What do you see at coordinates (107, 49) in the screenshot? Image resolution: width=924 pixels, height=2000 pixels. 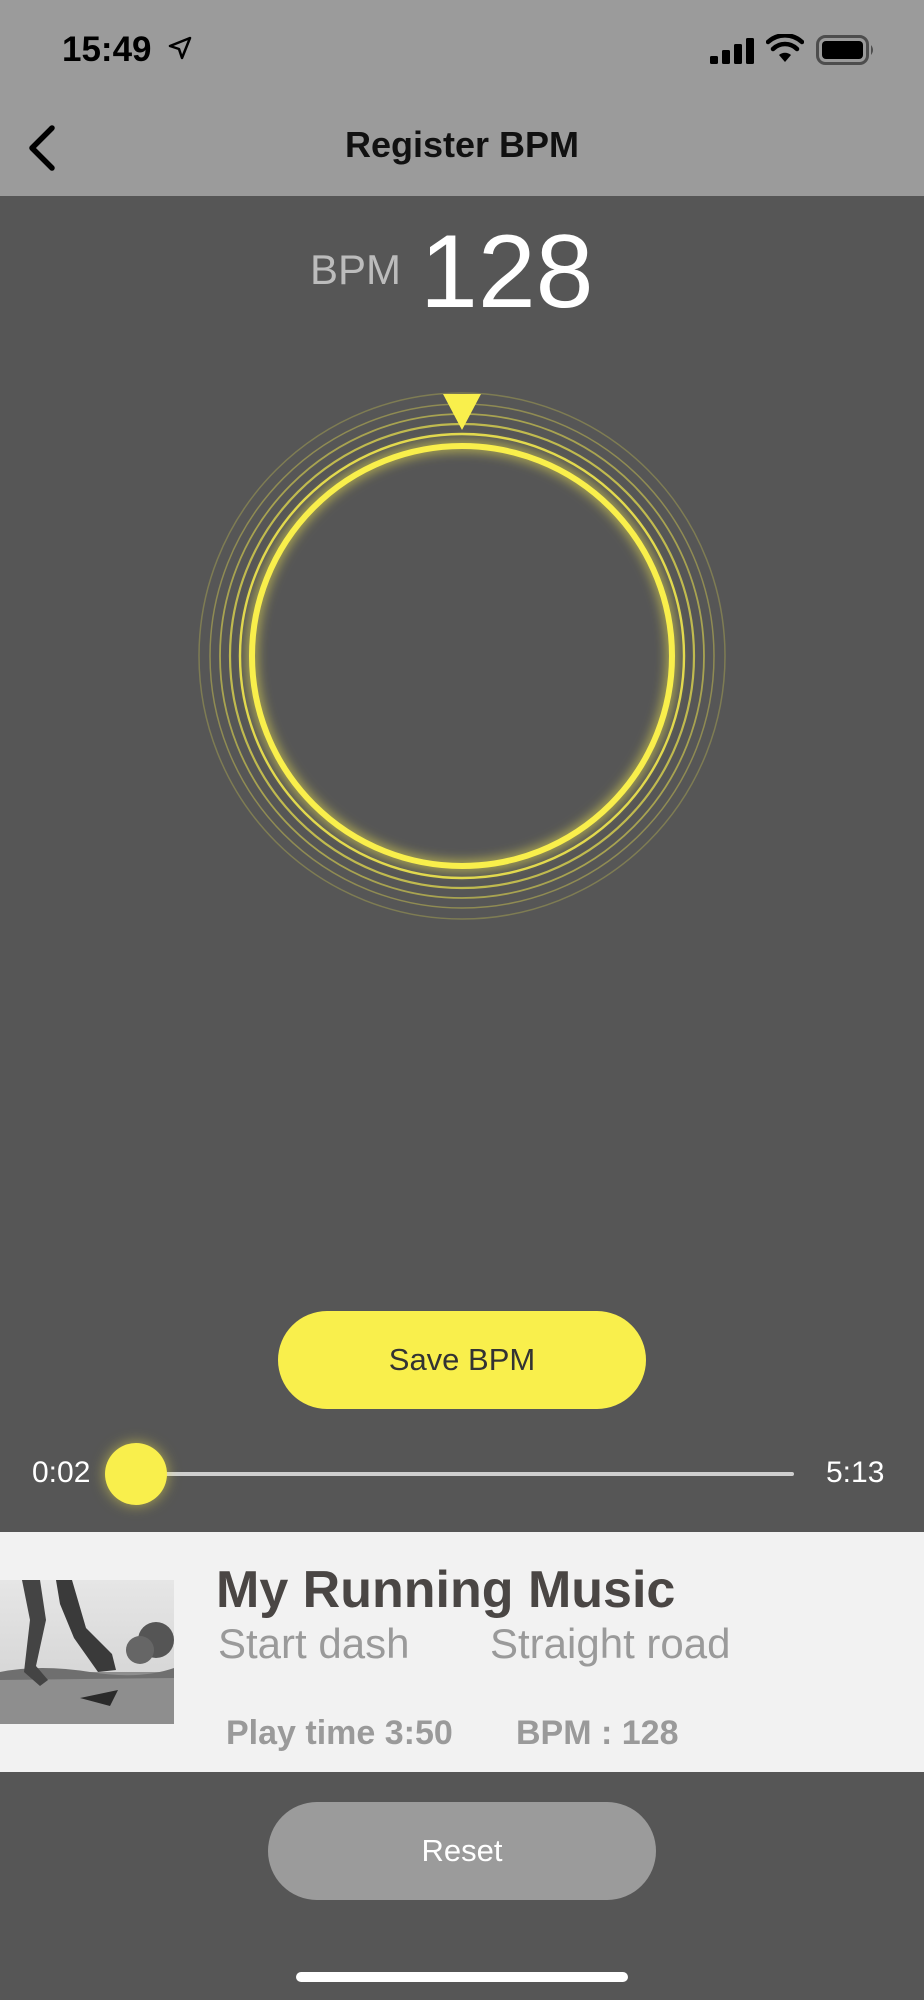 I see `status-time: 15:49` at bounding box center [107, 49].